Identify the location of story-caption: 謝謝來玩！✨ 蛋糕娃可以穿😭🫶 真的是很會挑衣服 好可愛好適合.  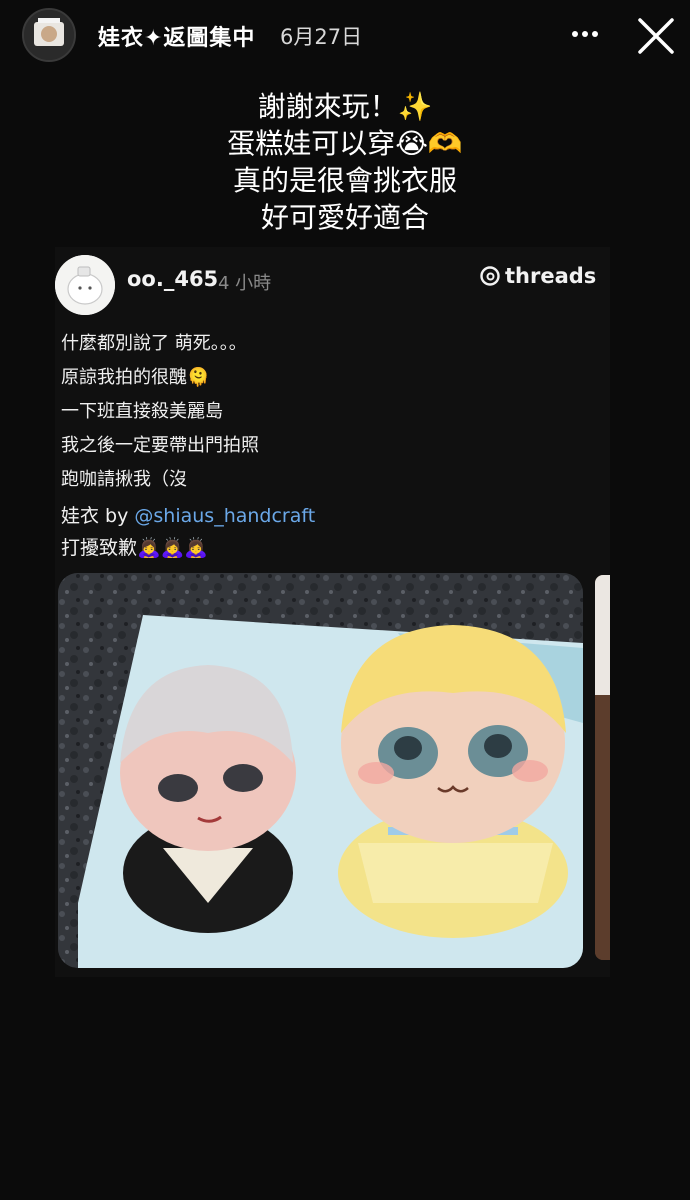
(345, 162).